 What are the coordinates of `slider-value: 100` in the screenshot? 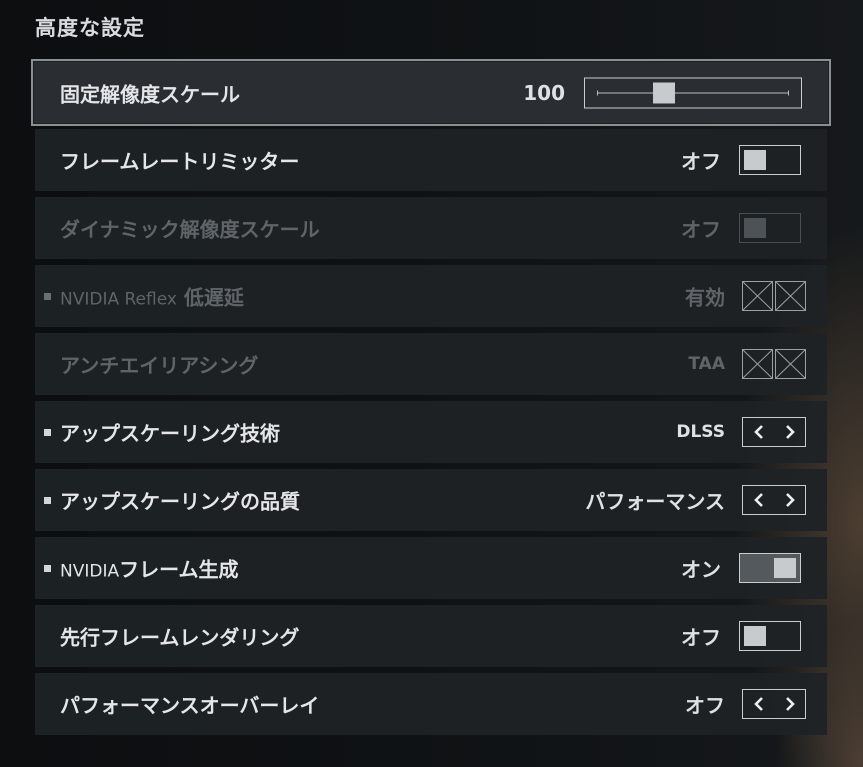 It's located at (544, 92).